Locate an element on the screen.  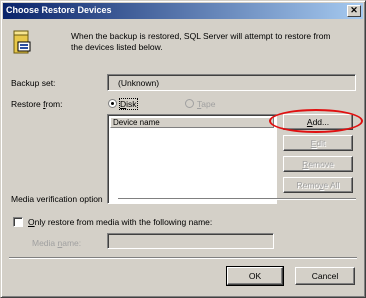
dialog-title: Choose Restore Devices is located at coordinates (59, 10).